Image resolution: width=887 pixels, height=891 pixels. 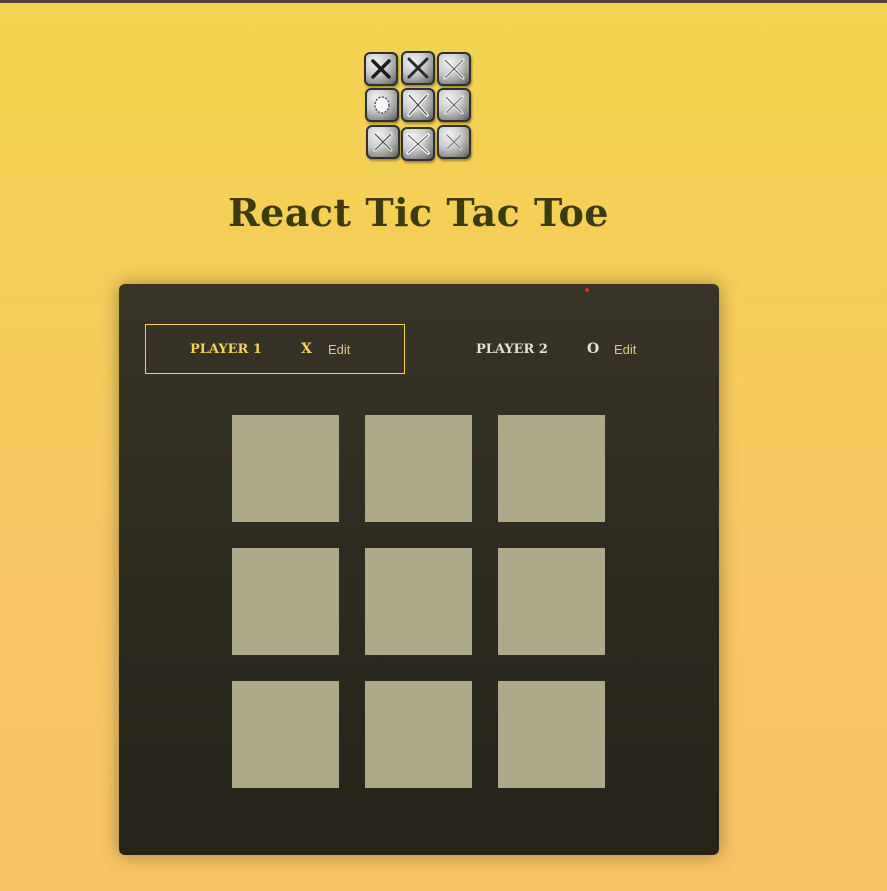 I want to click on player-2-edit-button: Edit, so click(x=625, y=349).